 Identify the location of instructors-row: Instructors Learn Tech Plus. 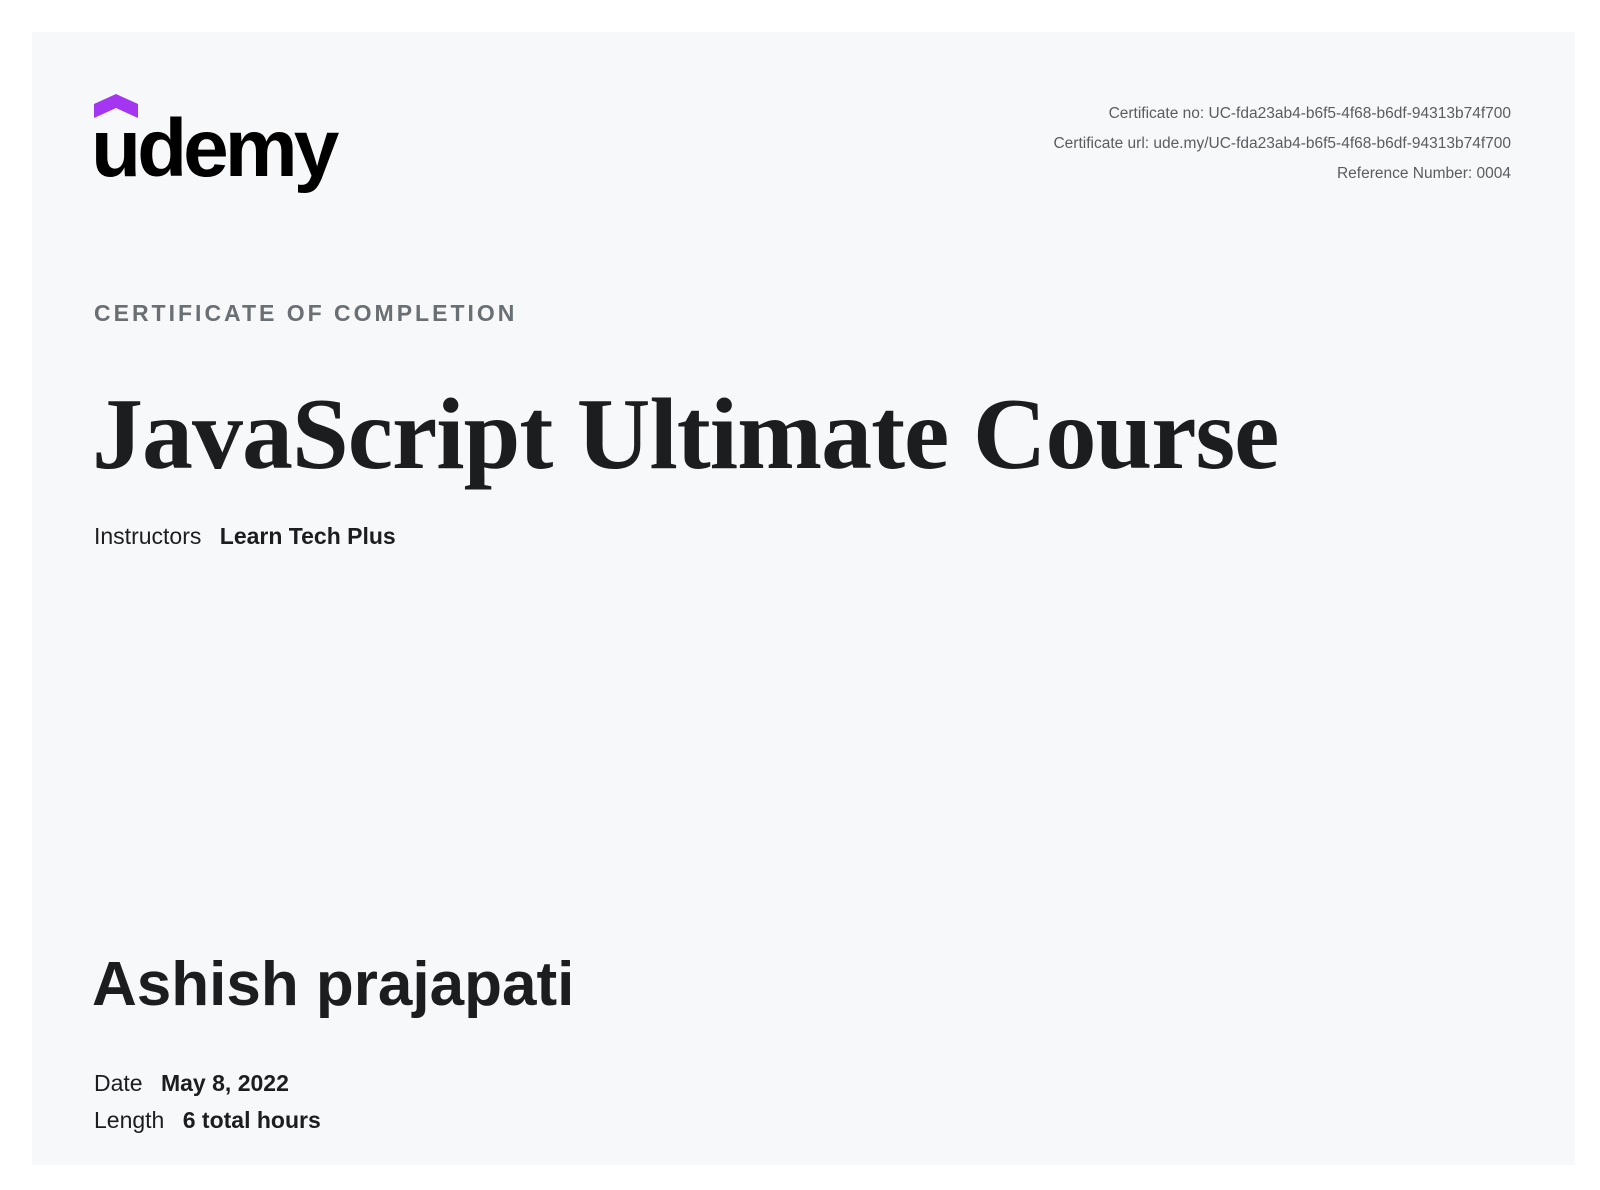
(245, 536).